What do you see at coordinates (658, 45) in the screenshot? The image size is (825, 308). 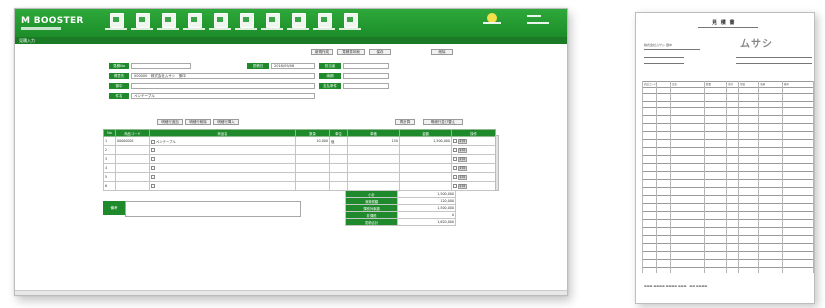 I see `document-customer: 株式会社ムサシ 御中` at bounding box center [658, 45].